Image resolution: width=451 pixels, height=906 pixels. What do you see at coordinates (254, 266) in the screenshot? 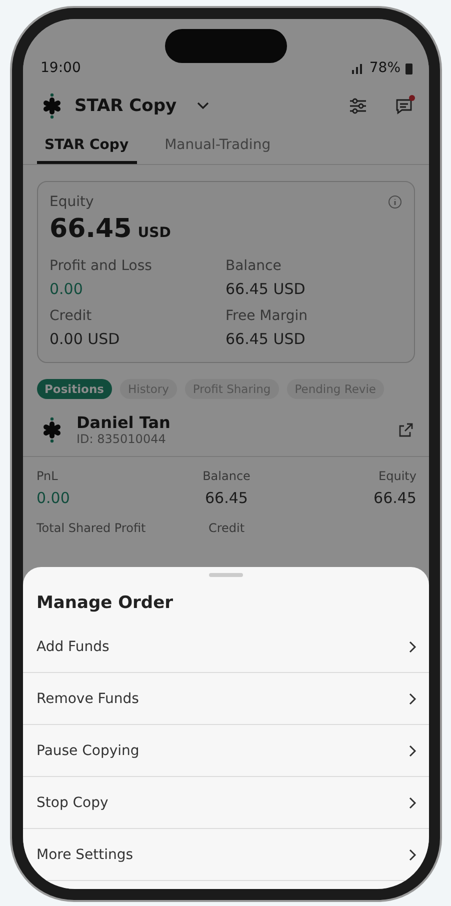
I see `field-label: Balance` at bounding box center [254, 266].